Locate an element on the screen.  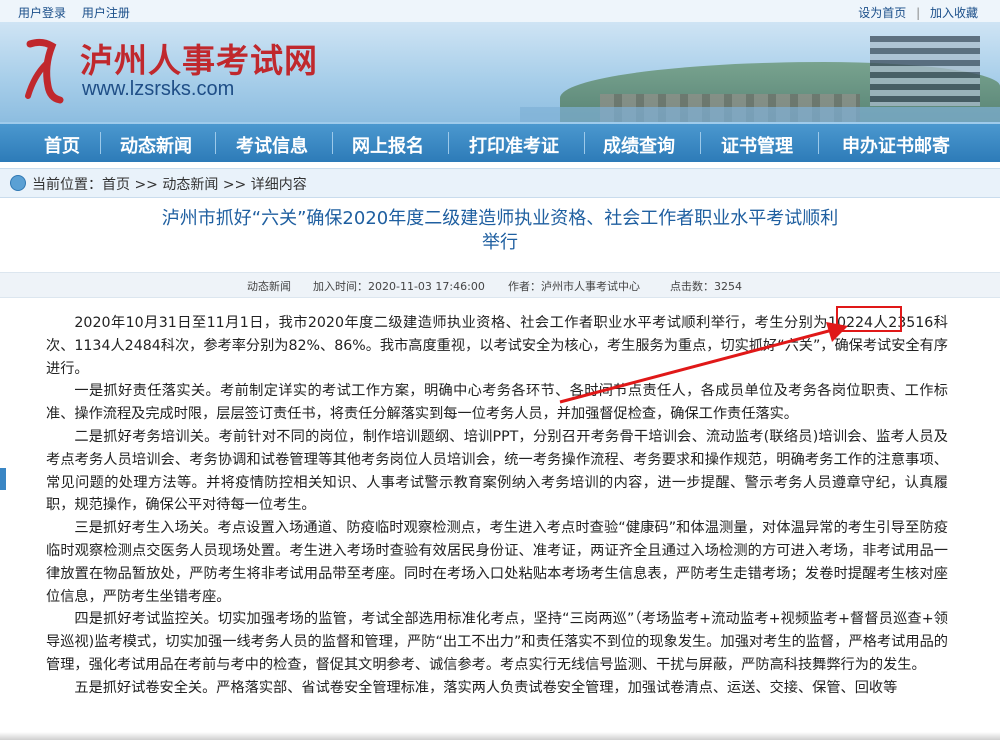
add-favorite-link: 加入收藏 is located at coordinates (954, 13).